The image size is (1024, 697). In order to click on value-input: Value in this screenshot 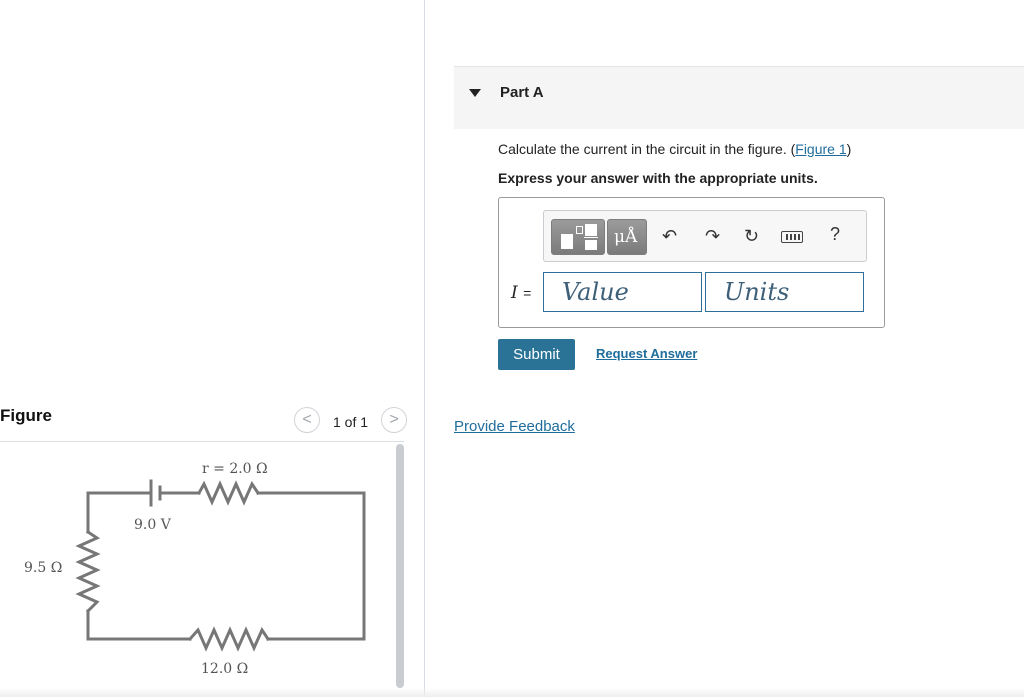, I will do `click(622, 292)`.